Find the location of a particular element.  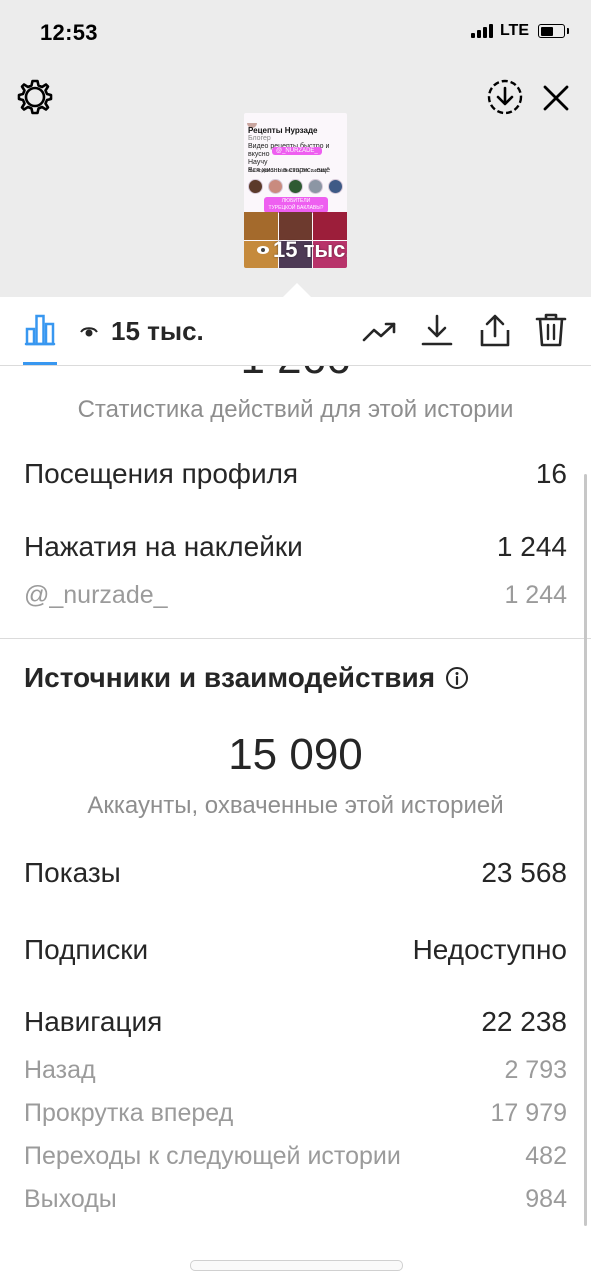

info-icon is located at coordinates (457, 678).